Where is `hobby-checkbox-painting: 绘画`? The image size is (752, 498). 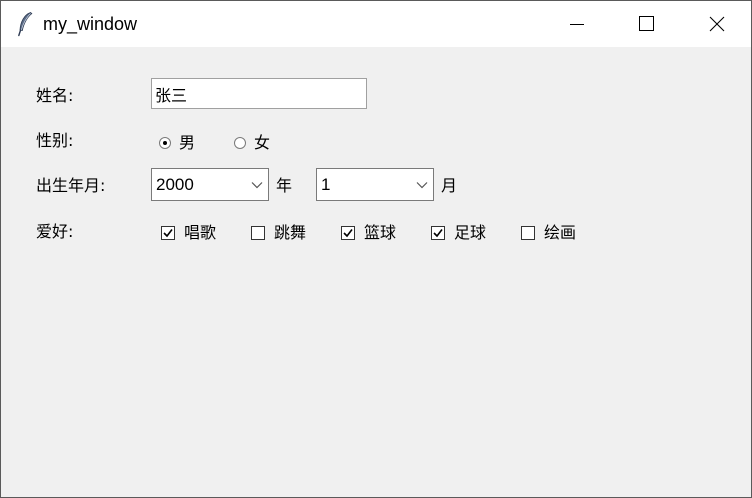
hobby-checkbox-painting: 绘画 is located at coordinates (548, 233).